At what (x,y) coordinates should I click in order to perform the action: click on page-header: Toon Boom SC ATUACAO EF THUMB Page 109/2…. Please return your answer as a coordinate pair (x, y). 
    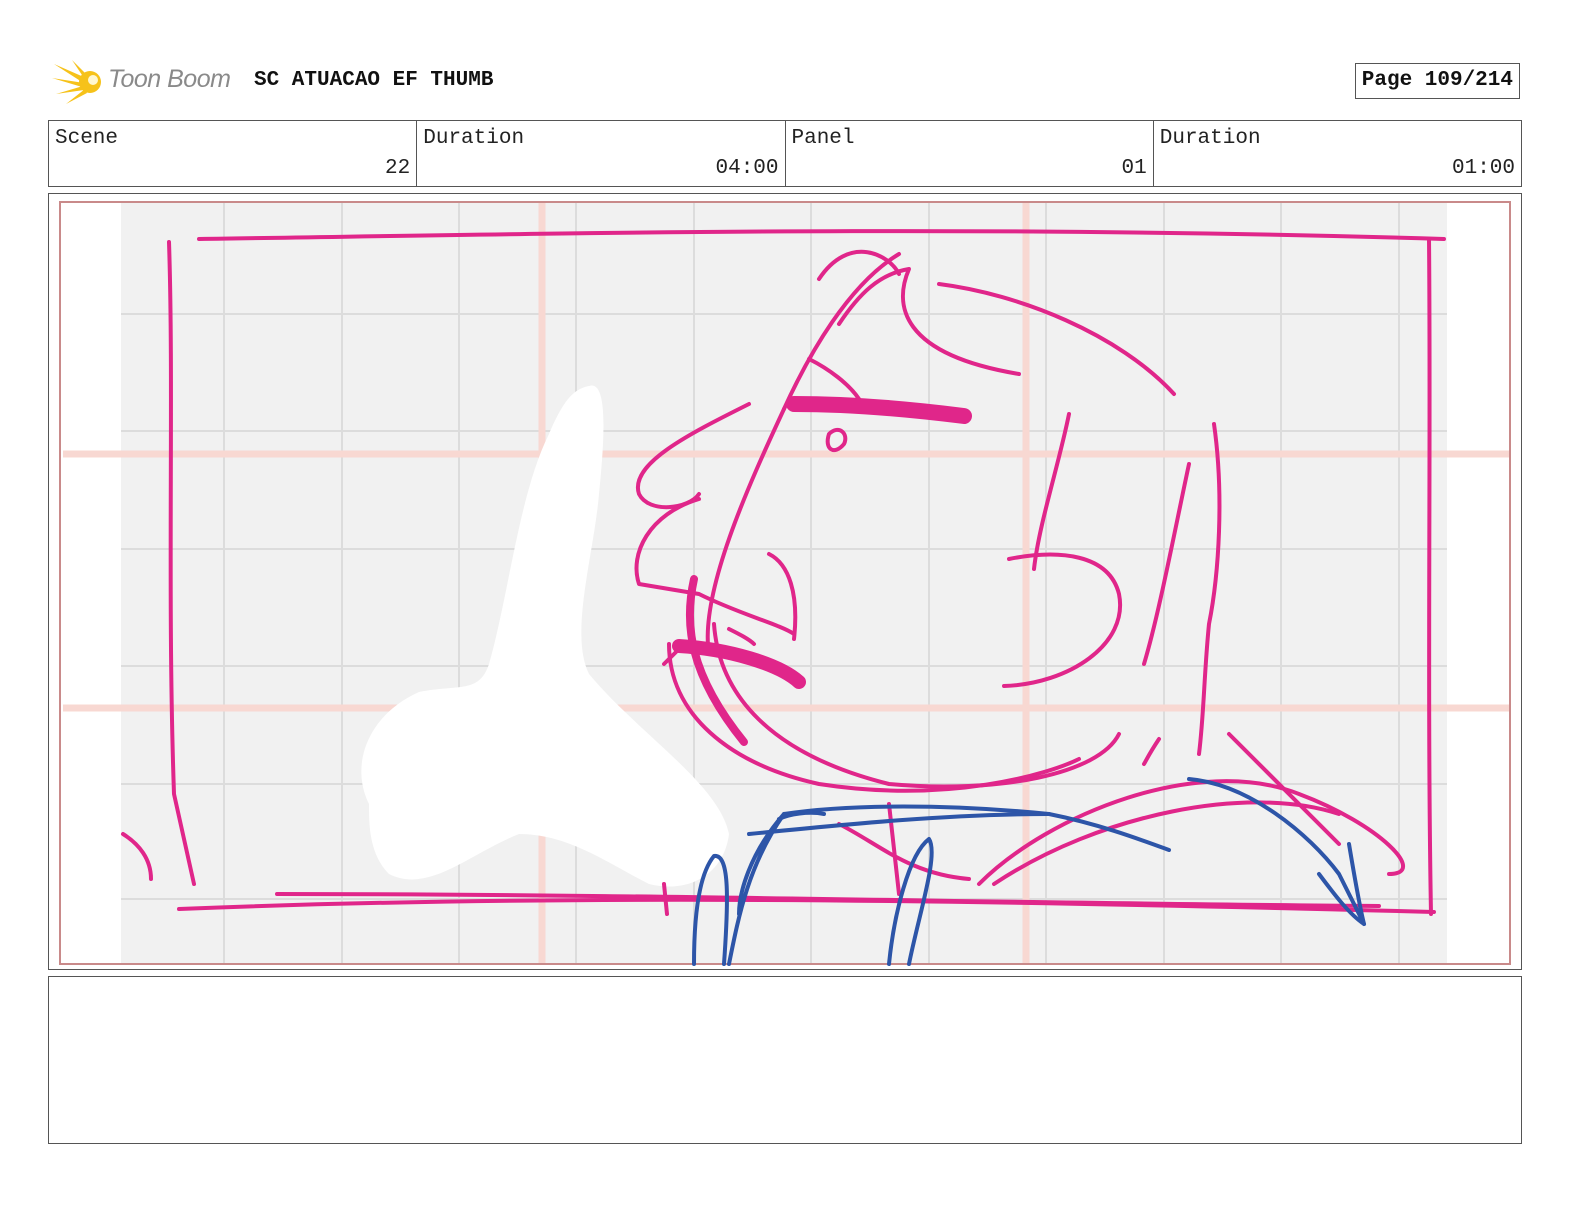
    Looking at the image, I should click on (785, 82).